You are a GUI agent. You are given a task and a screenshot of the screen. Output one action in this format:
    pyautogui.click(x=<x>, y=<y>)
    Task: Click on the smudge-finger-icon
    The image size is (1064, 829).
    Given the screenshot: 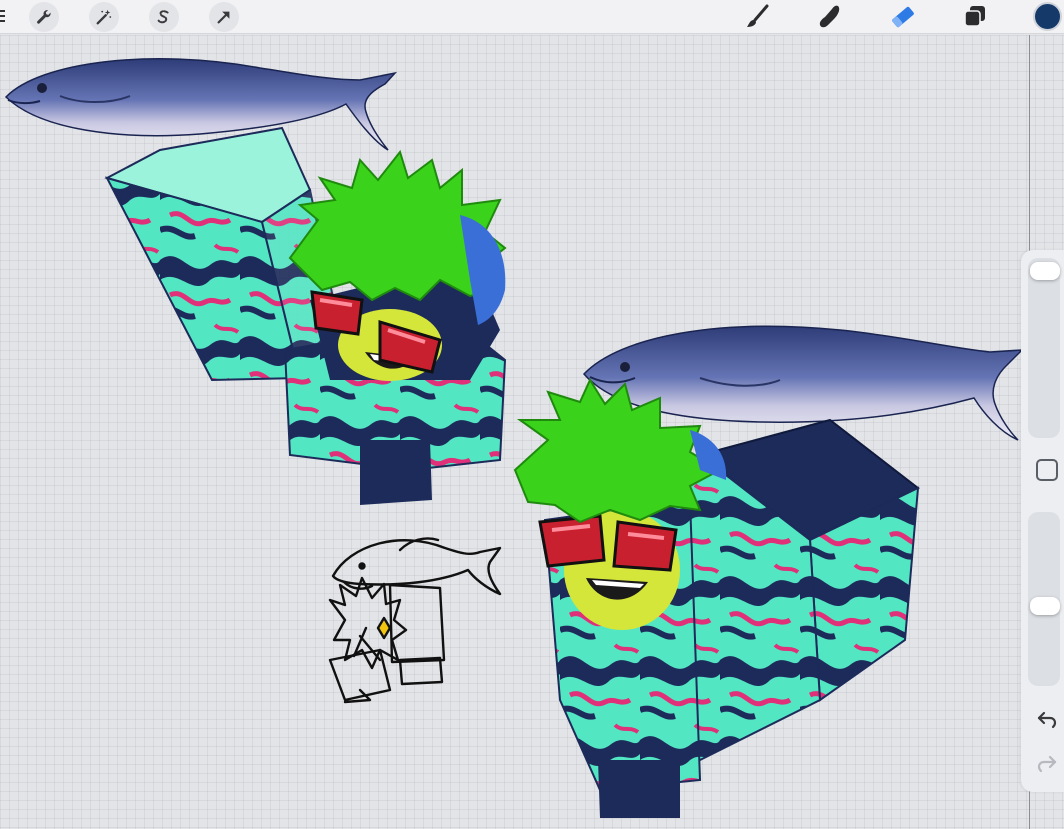 What is the action you would take?
    pyautogui.click(x=829, y=16)
    